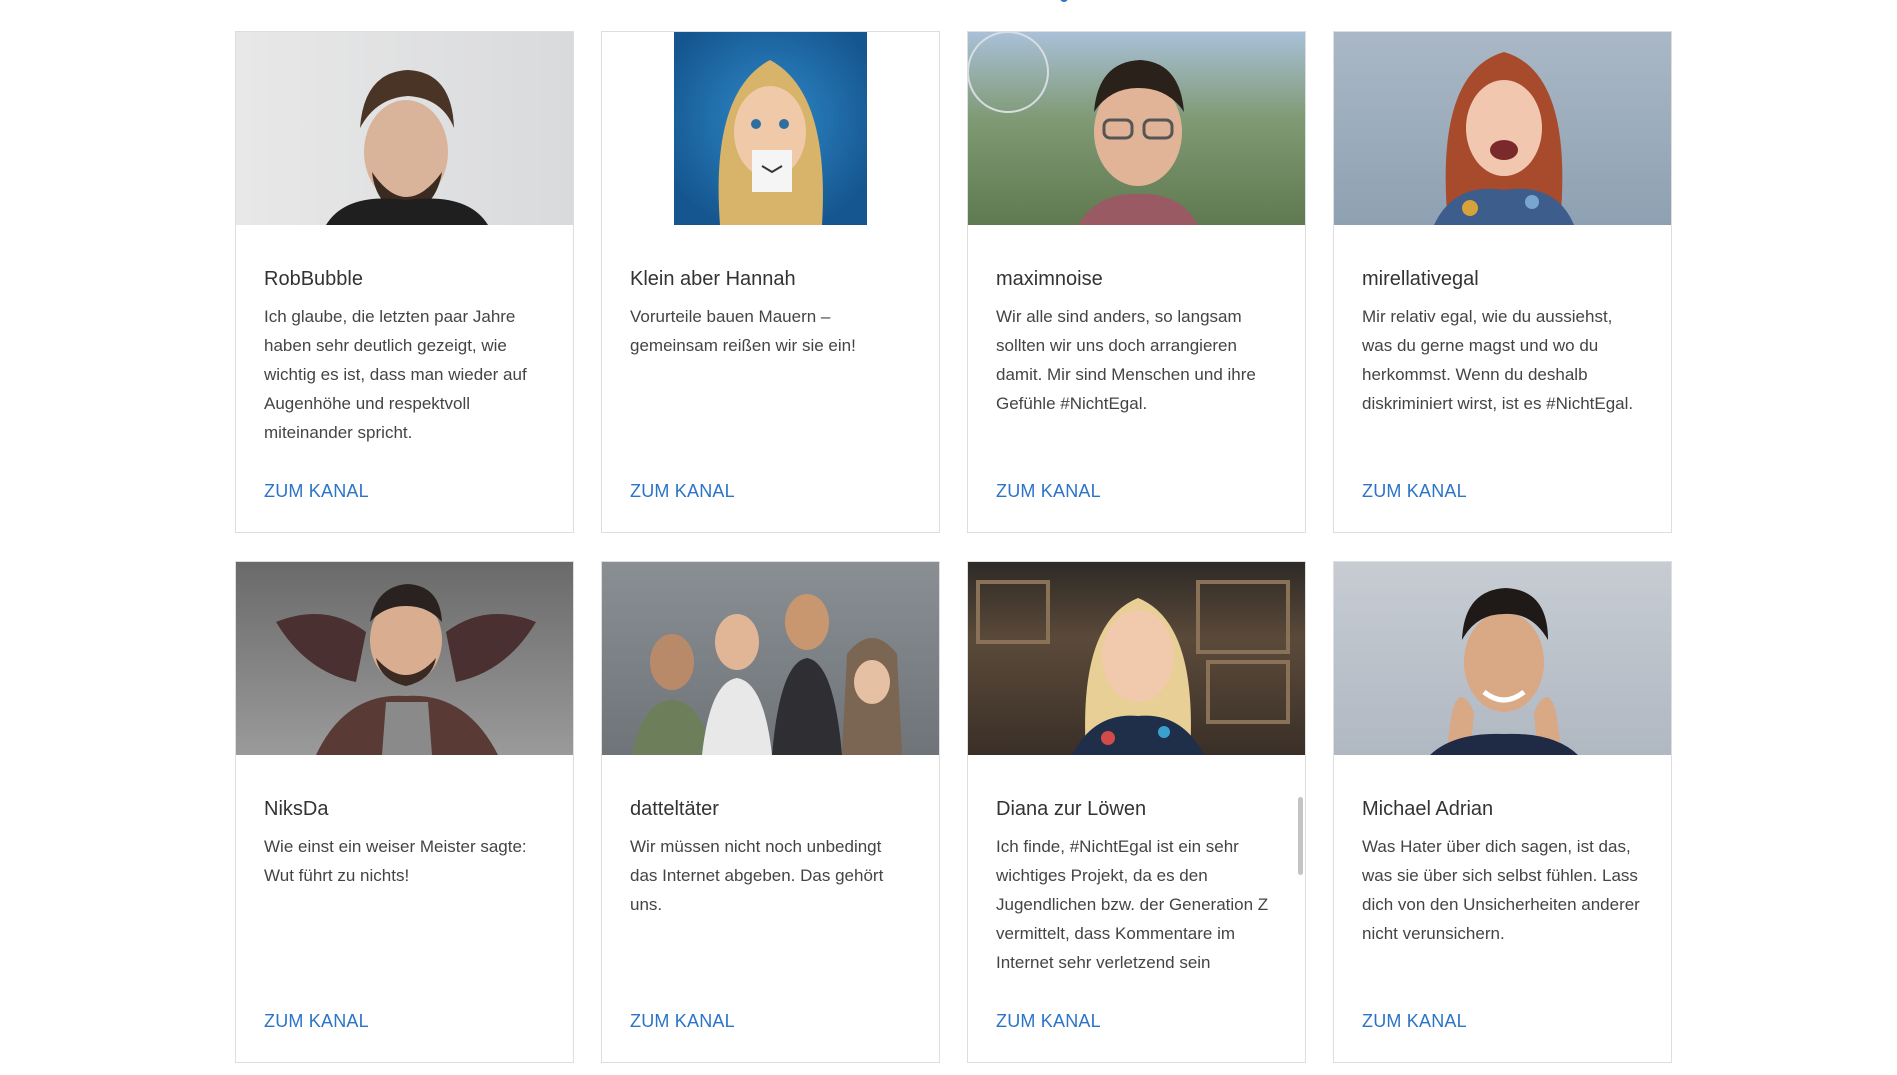 The image size is (1897, 1075). Describe the element at coordinates (1064, 1) in the screenshot. I see `top-link-fragment` at that location.